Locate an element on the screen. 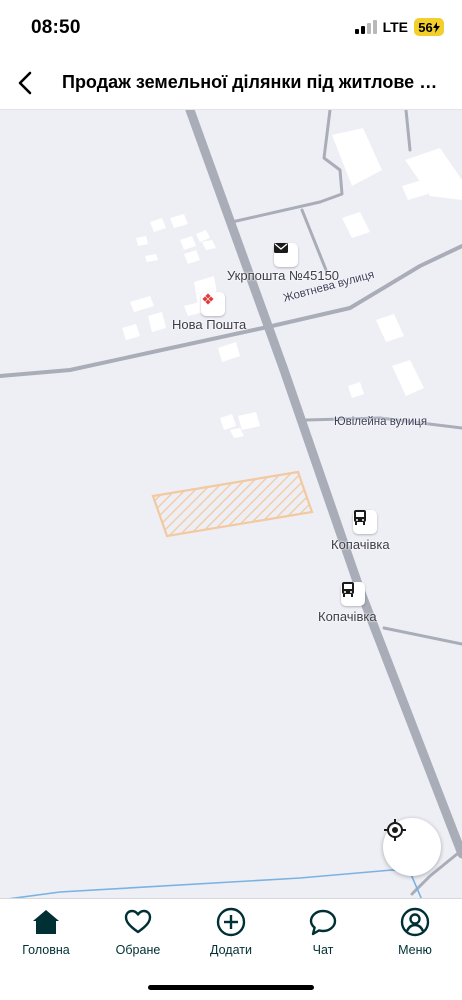 The height and width of the screenshot is (1000, 462). bottom-tab-bar: Головна Обране Додати Чат Меню is located at coordinates (231, 949).